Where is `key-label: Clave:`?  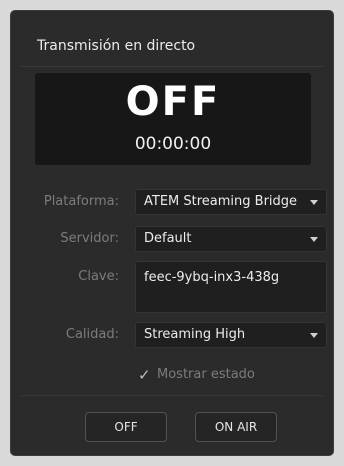 key-label: Clave: is located at coordinates (98, 276).